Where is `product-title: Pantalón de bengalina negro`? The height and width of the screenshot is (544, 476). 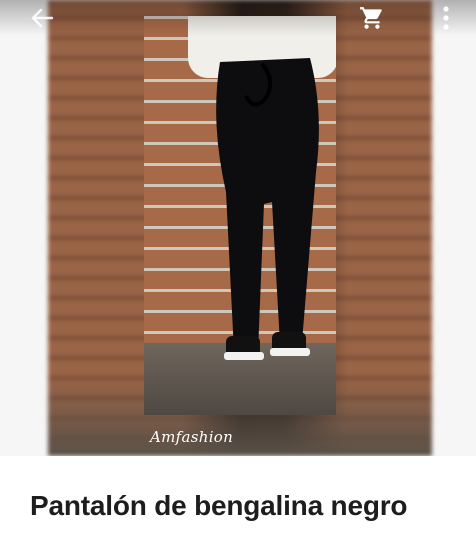
product-title: Pantalón de bengalina negro is located at coordinates (219, 505).